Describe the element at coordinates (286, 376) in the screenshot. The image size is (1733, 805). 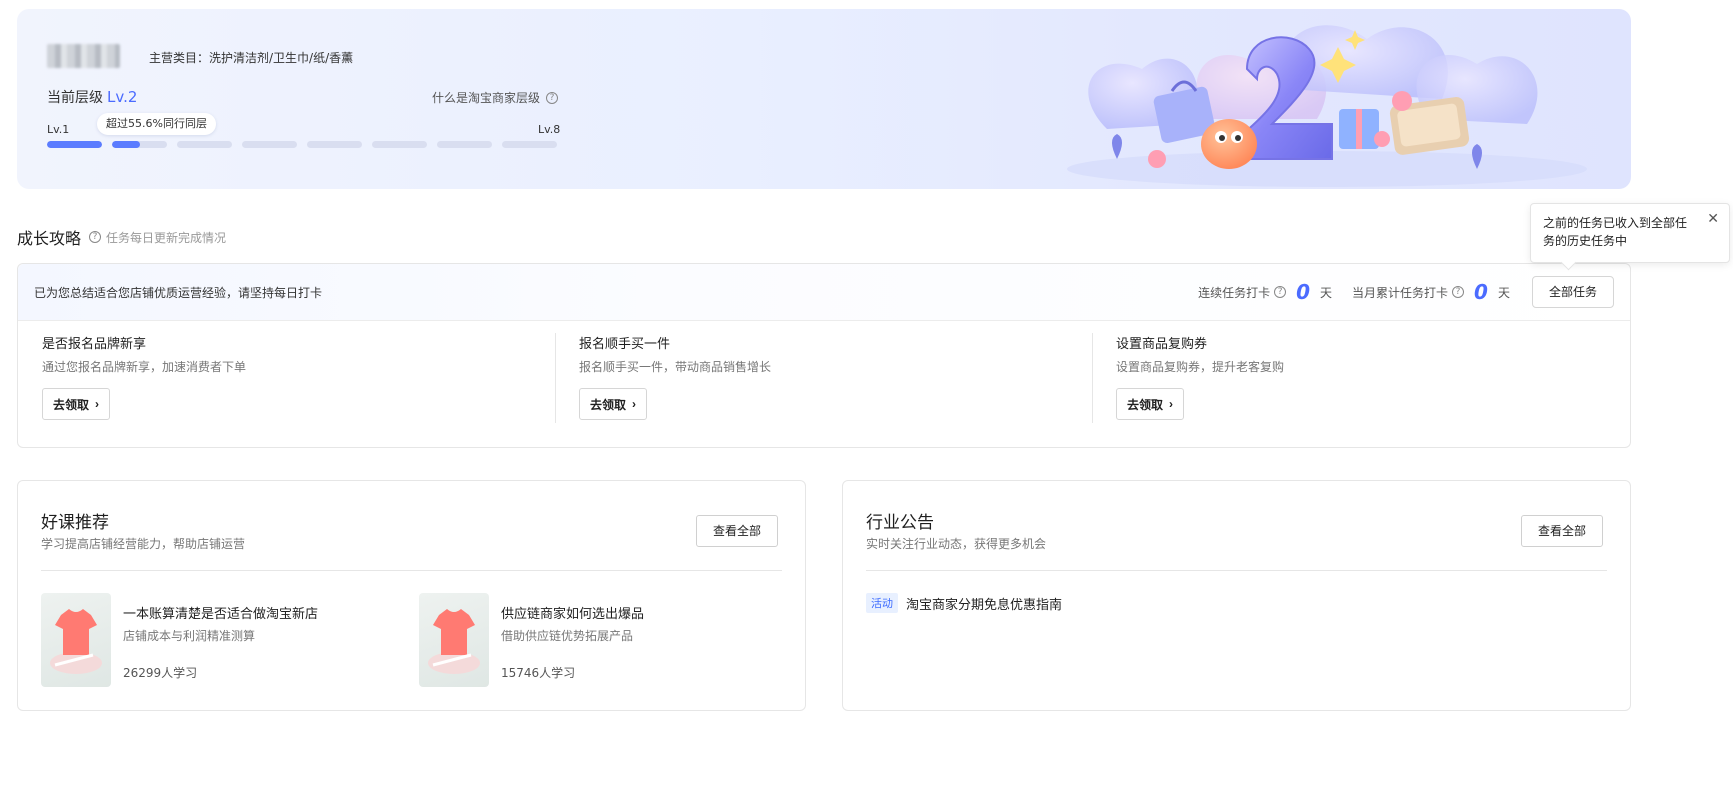
I see `task-item: 是否报名品牌新享 通过您报名品牌新享，加速消费者下单 去领取 ›` at that location.